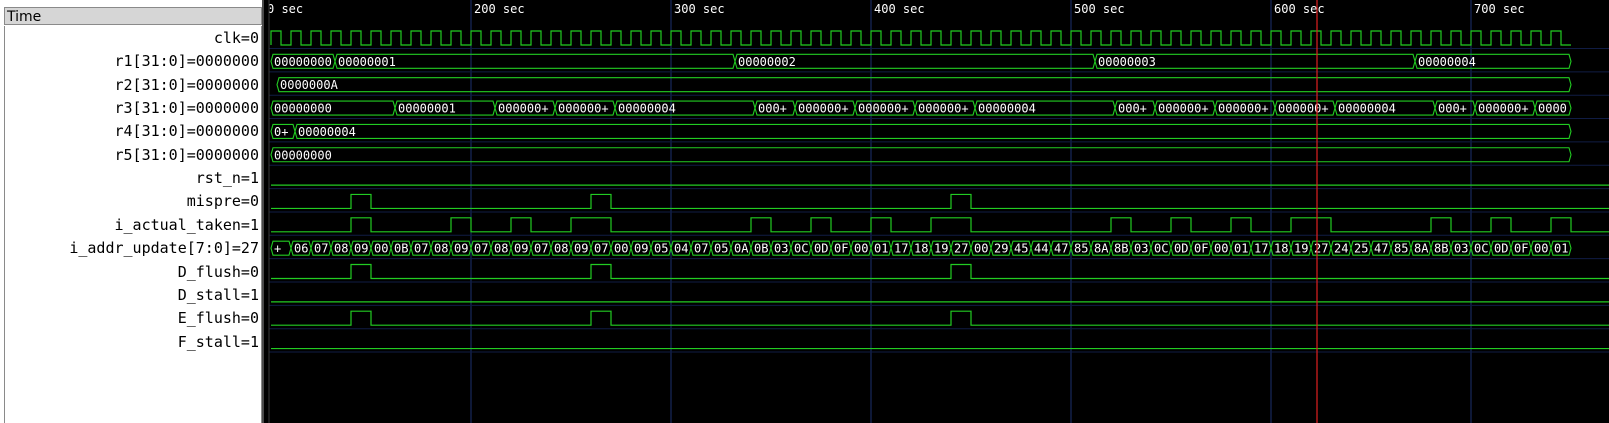  Describe the element at coordinates (1127, 62) in the screenshot. I see `r1-value: 00000003` at that location.